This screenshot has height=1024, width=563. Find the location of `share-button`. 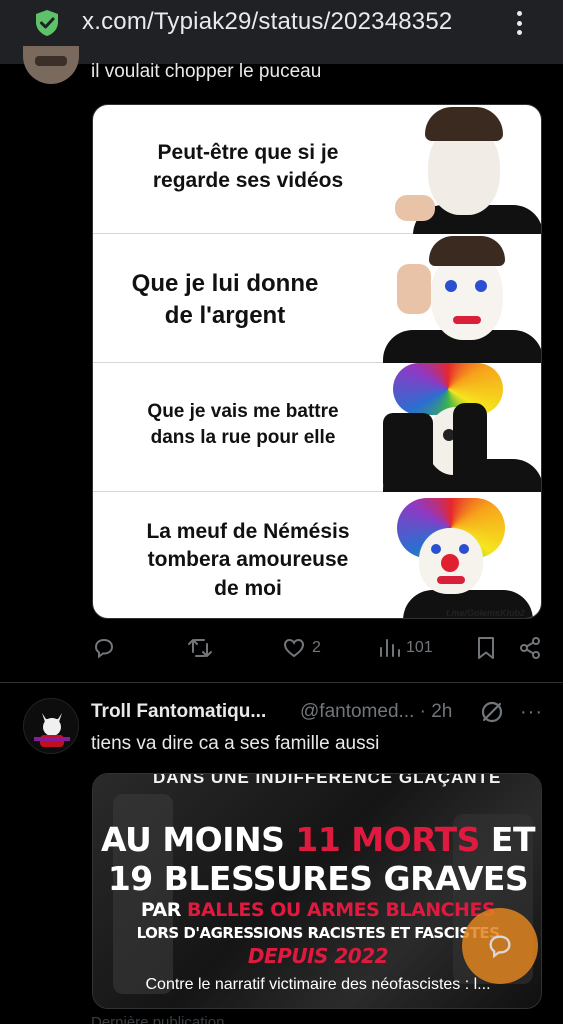

share-button is located at coordinates (530, 648).